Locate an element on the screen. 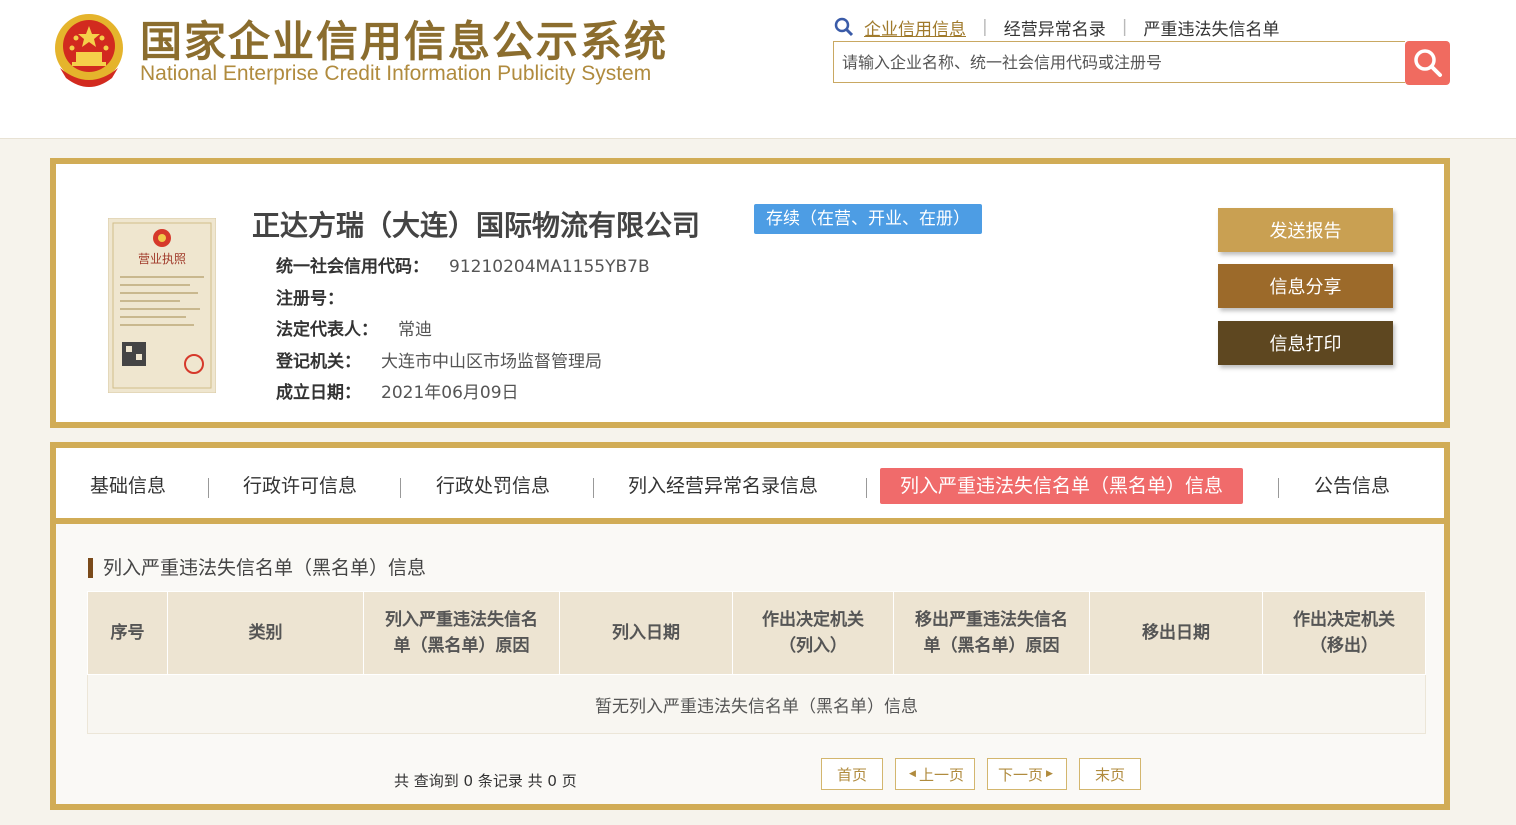 Image resolution: width=1516 pixels, height=825 pixels. field-legal-rep: 法定代表人： 常迪 is located at coordinates (354, 327).